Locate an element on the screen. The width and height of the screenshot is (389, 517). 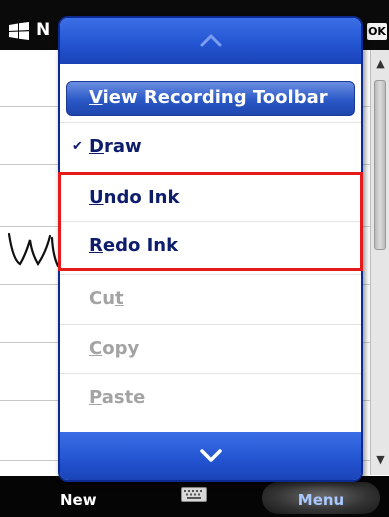
menu-item-accel: D is located at coordinates (96, 146).